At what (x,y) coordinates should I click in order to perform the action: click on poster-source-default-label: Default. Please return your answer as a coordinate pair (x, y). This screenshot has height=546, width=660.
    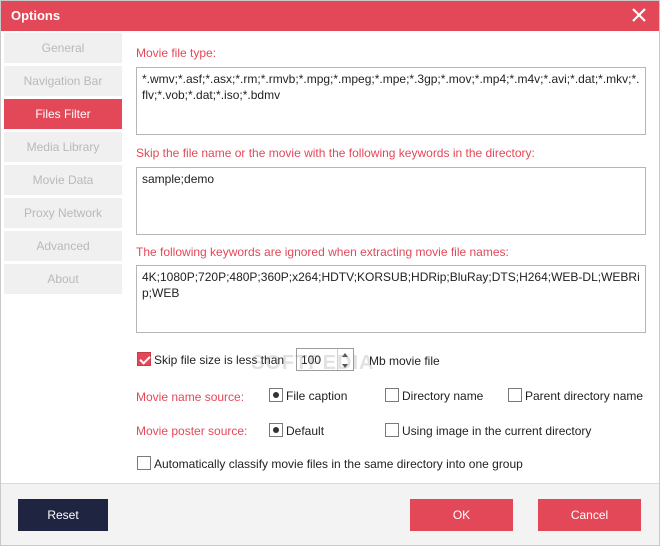
    Looking at the image, I should click on (305, 431).